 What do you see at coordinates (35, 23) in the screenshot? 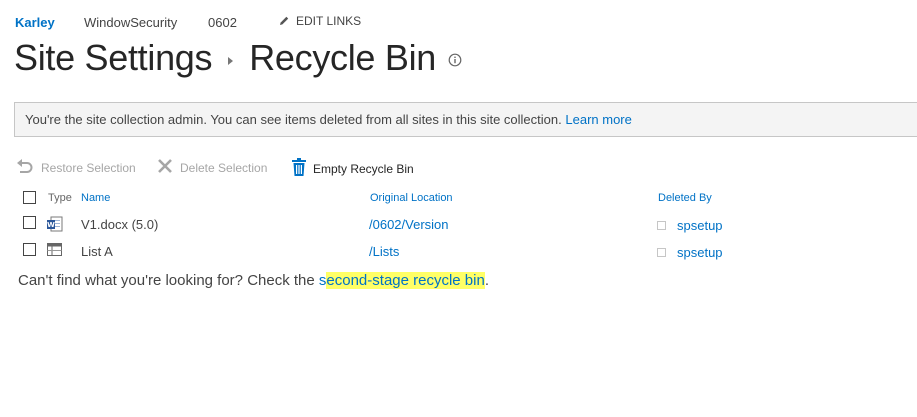
I see `topnav-link-karley: Karley` at bounding box center [35, 23].